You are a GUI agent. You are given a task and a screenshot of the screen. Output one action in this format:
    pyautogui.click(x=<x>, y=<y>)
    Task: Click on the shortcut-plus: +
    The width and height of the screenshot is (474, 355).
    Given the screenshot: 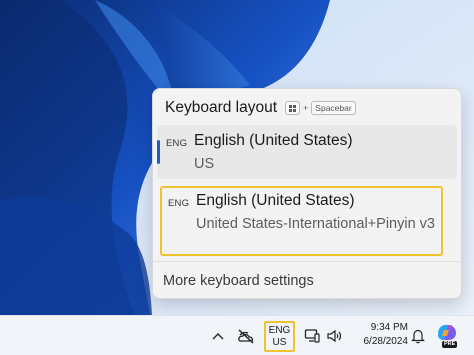 What is the action you would take?
    pyautogui.click(x=306, y=108)
    